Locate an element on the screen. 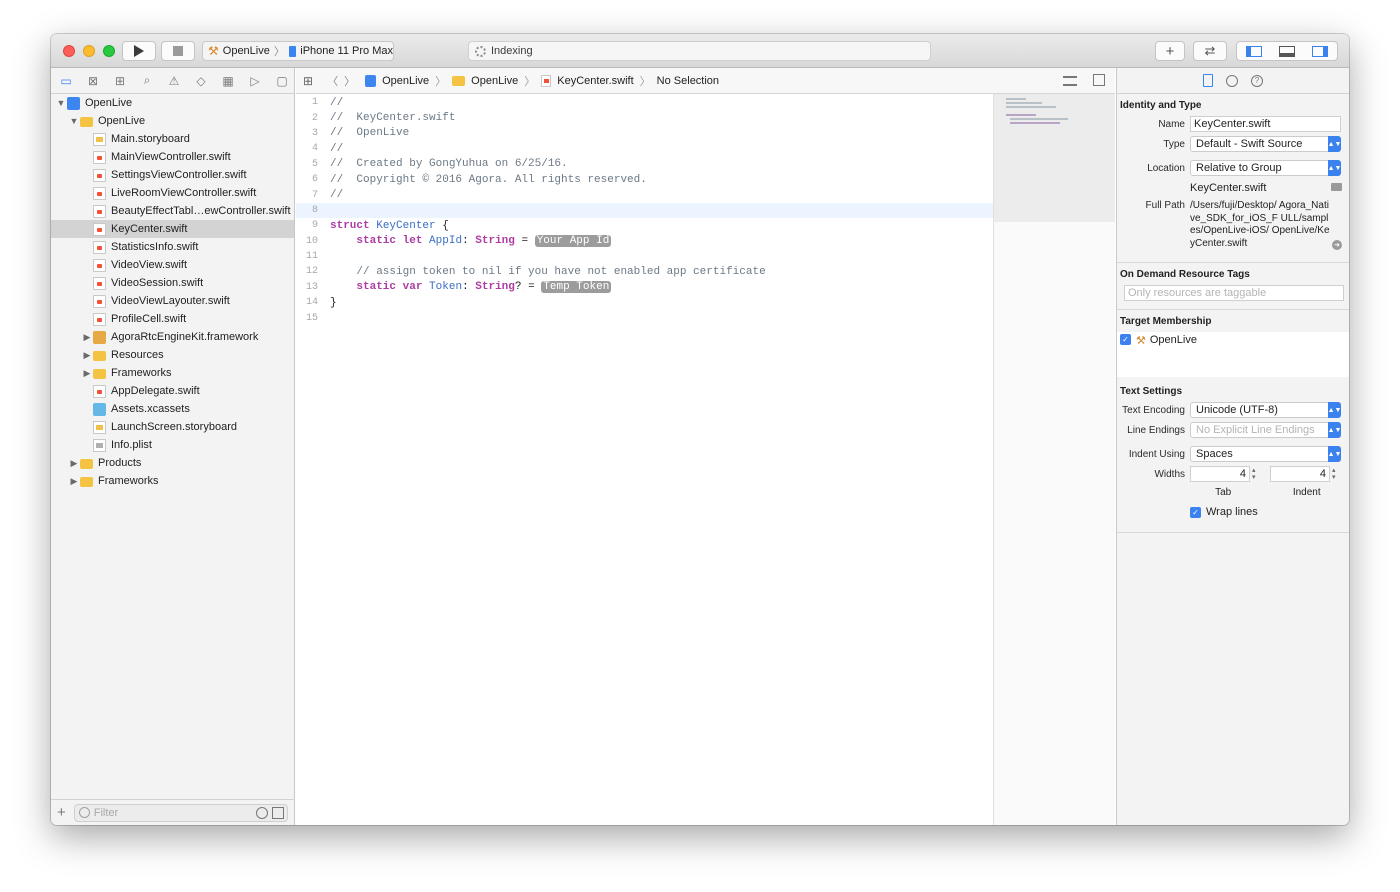  wrap-lines-checkbox: ✓ is located at coordinates (1195, 512).